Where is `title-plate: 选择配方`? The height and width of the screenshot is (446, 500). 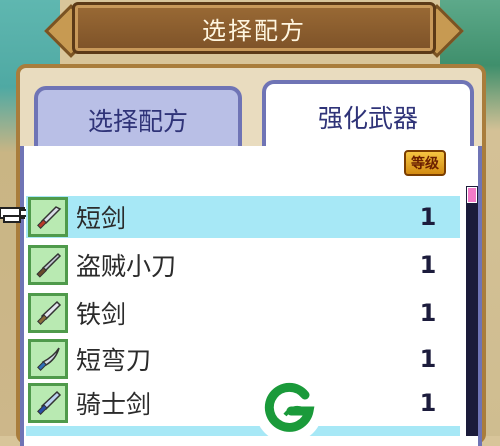
title-plate: 选择配方 is located at coordinates (254, 29).